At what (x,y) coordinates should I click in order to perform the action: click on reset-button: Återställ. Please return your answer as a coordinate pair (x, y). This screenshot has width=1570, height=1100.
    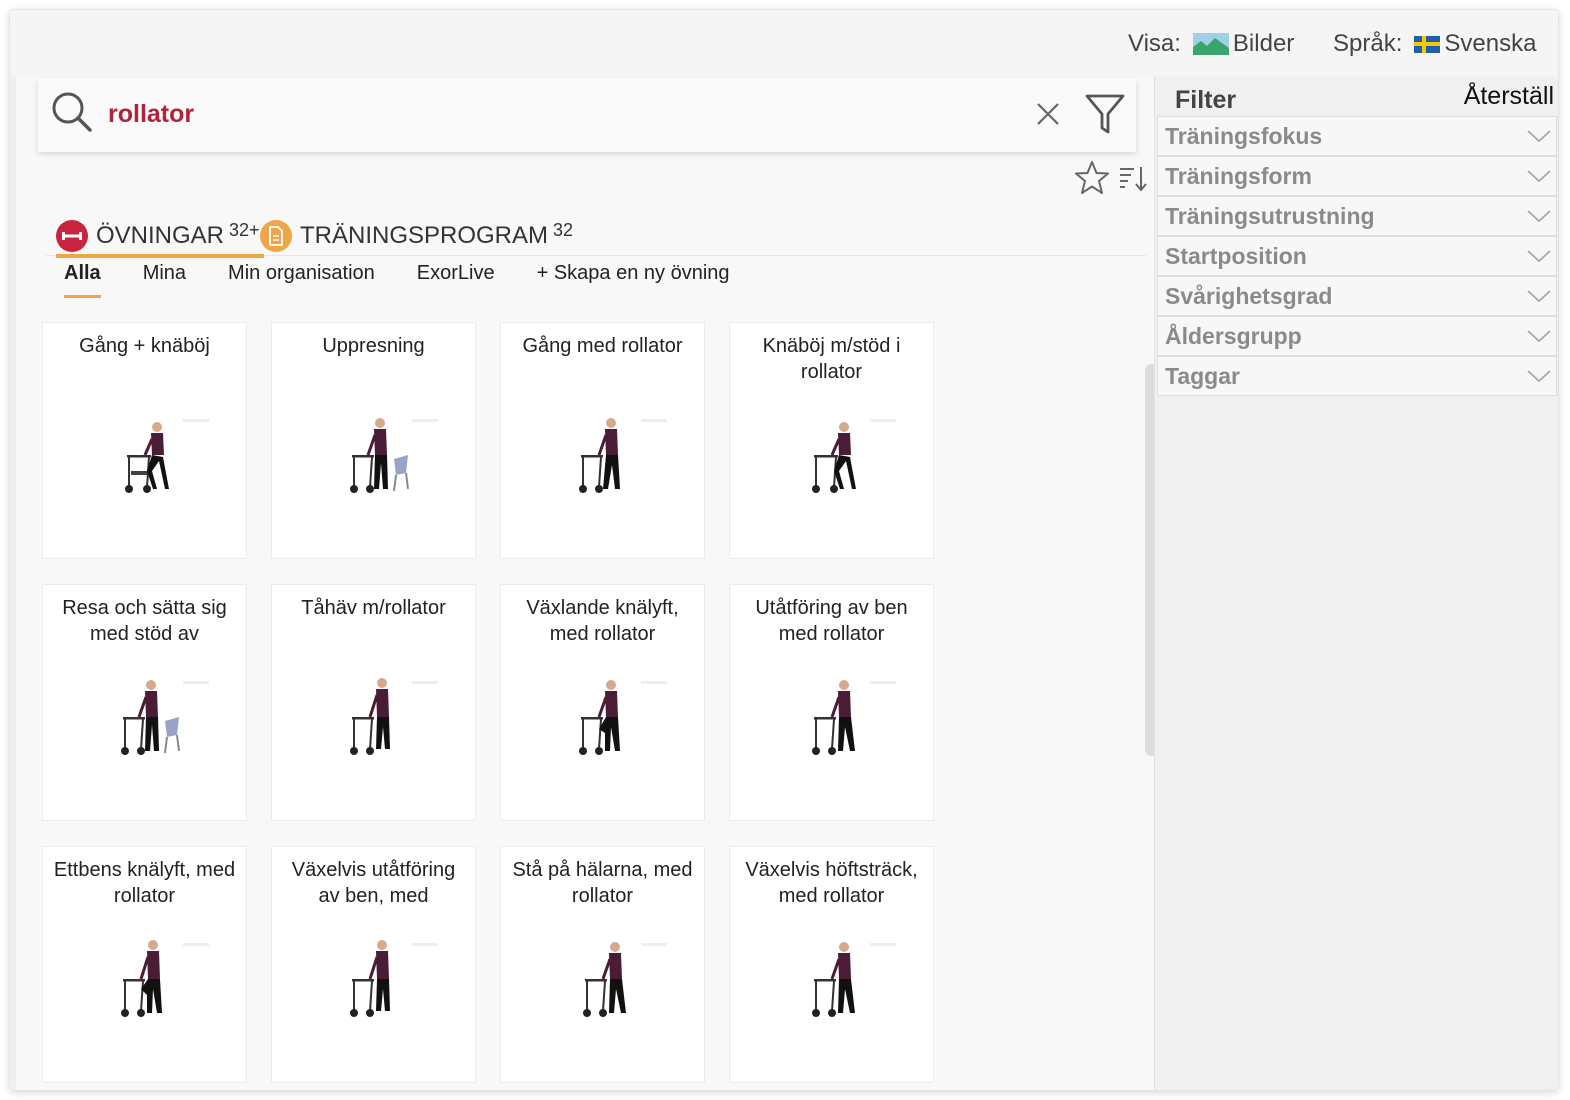
    Looking at the image, I should click on (1509, 96).